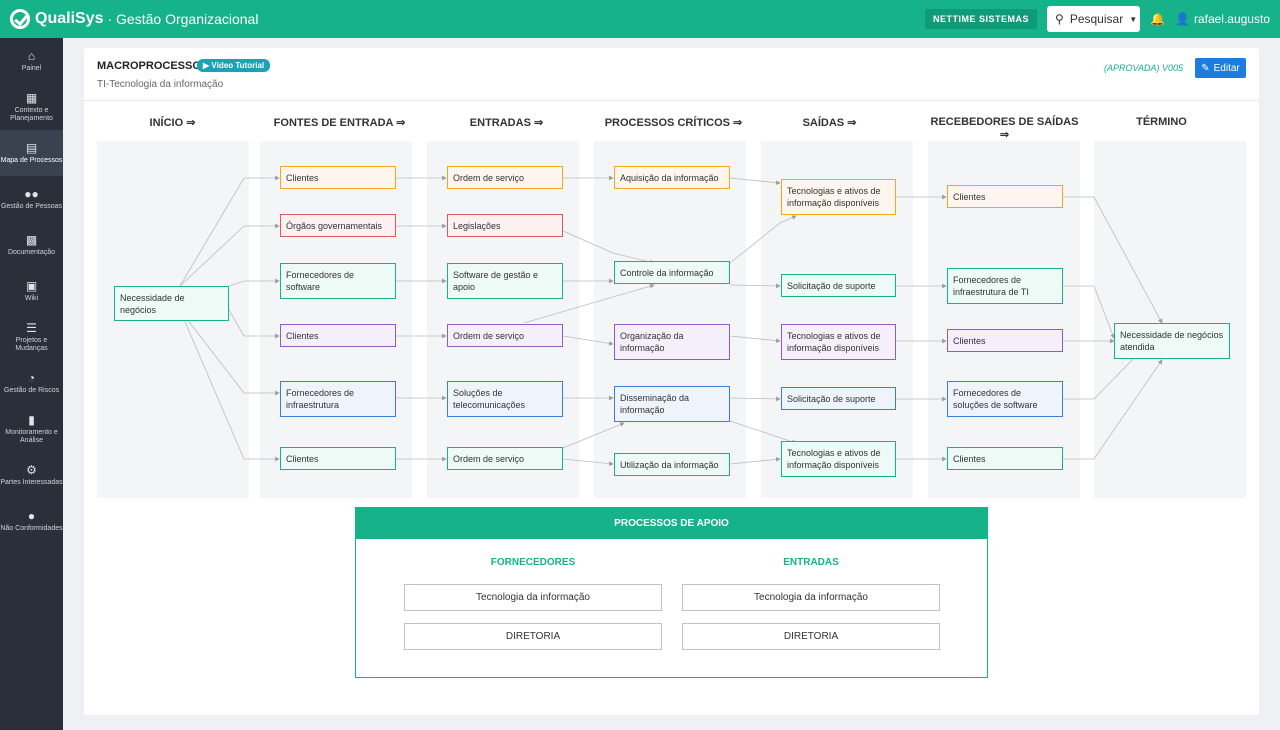 The image size is (1280, 730). Describe the element at coordinates (1231, 19) in the screenshot. I see `username: rafael.augusto` at that location.